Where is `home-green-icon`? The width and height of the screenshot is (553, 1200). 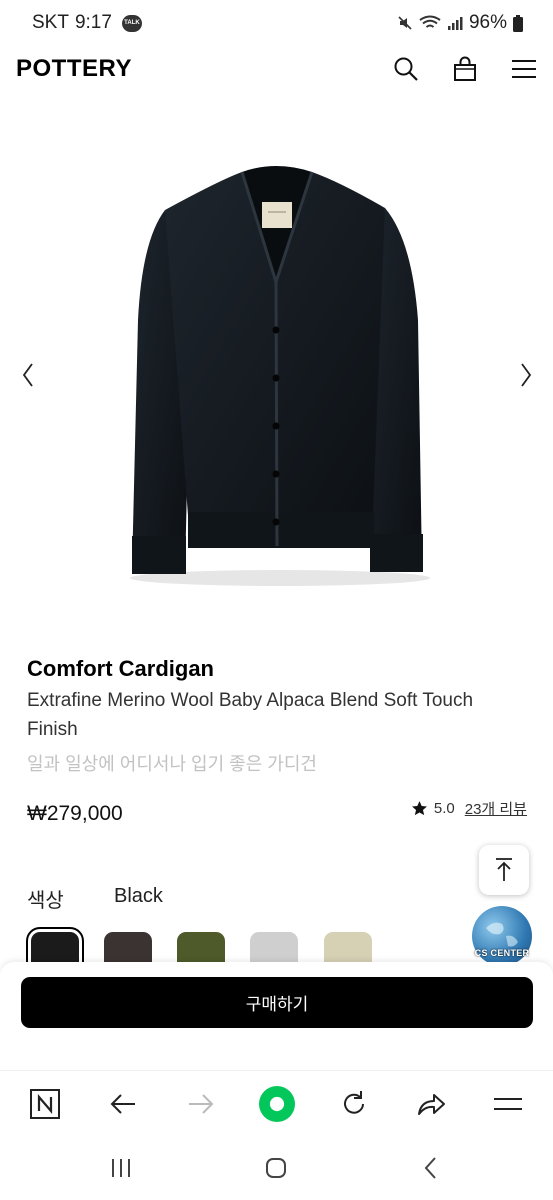 home-green-icon is located at coordinates (277, 1104).